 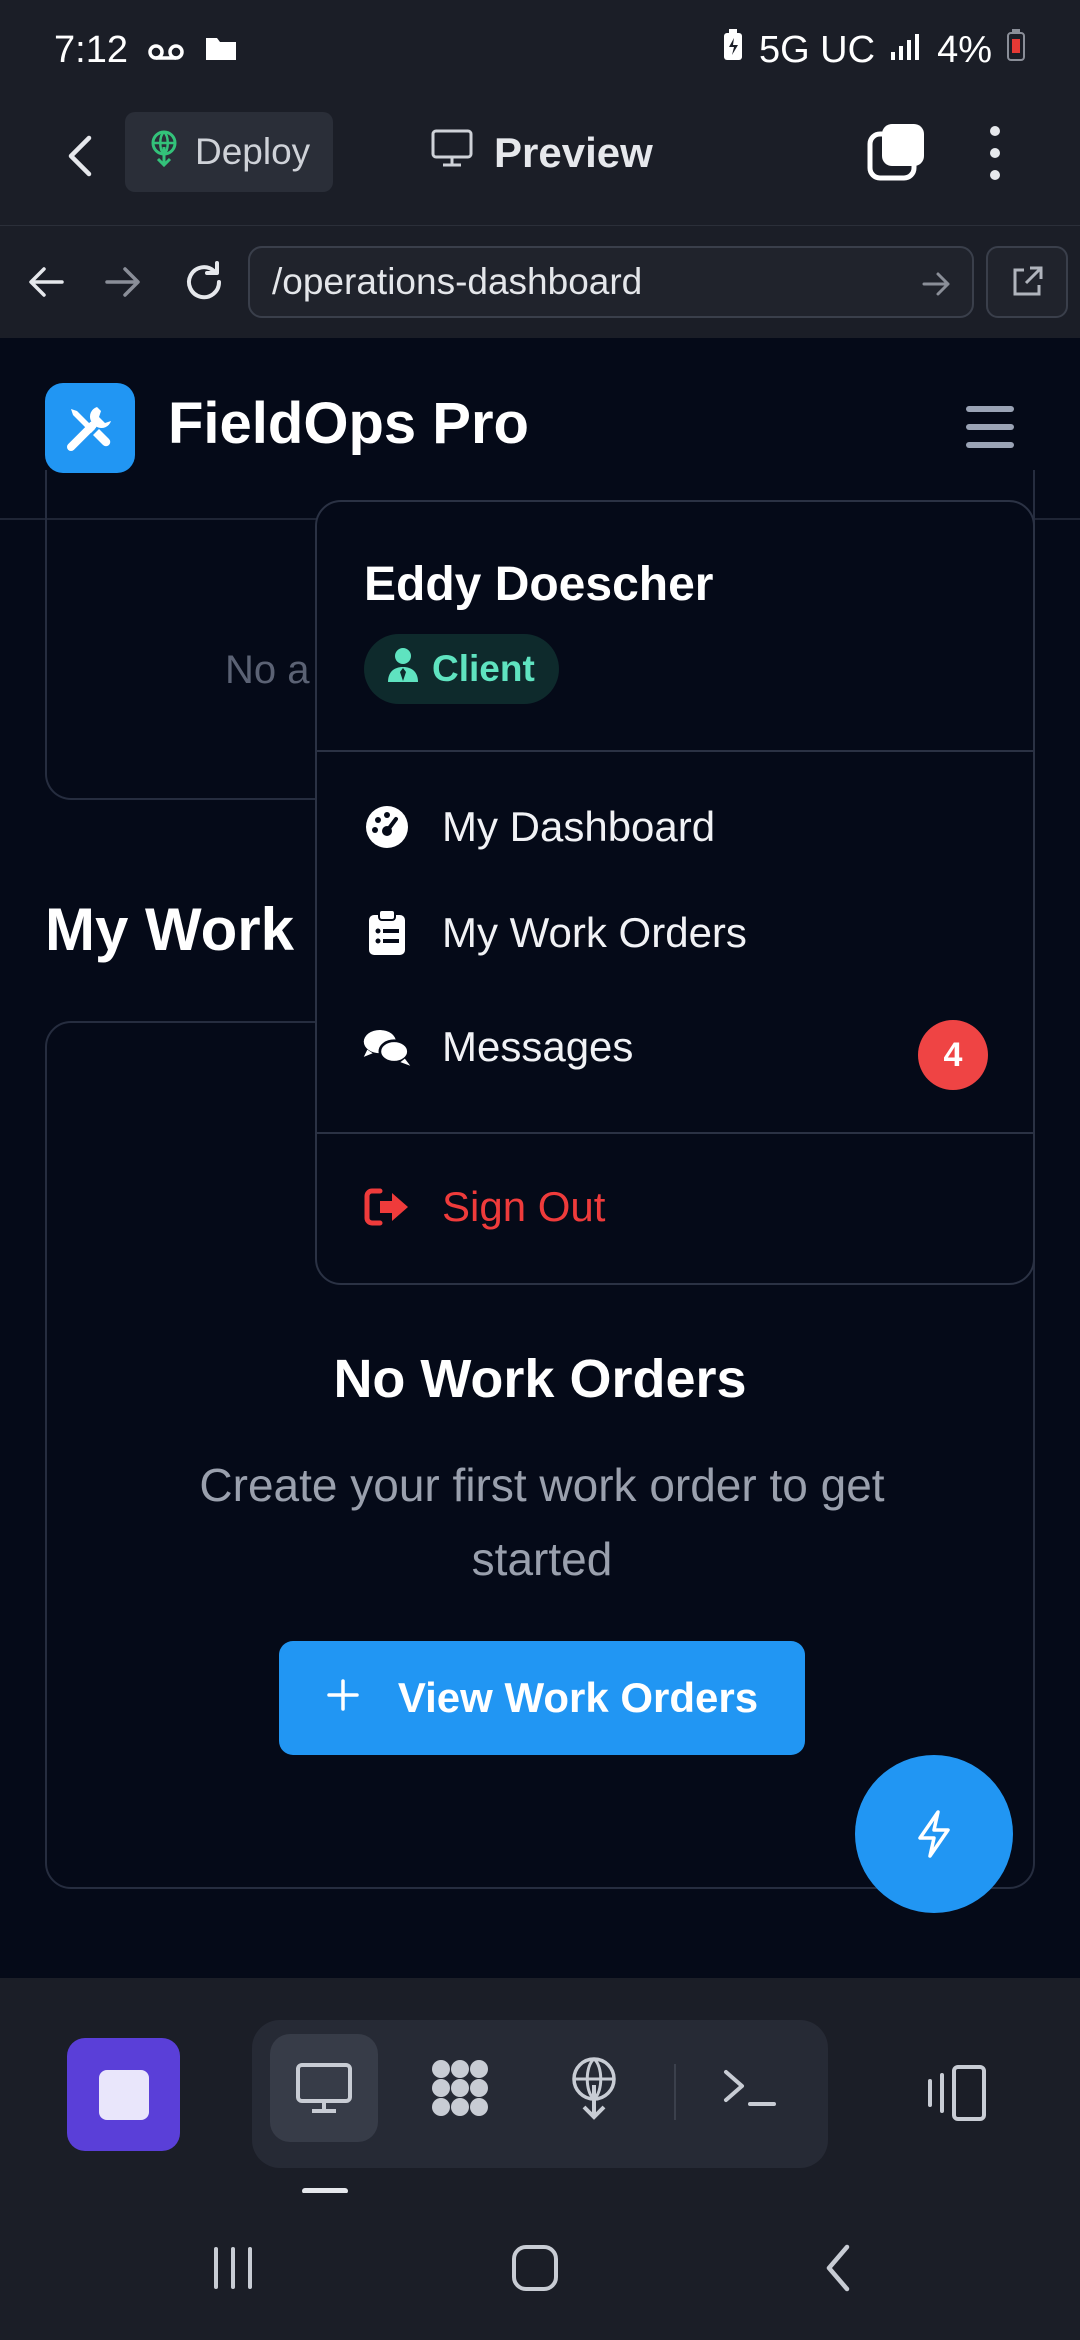 I want to click on nodes-icon, so click(x=460, y=2088).